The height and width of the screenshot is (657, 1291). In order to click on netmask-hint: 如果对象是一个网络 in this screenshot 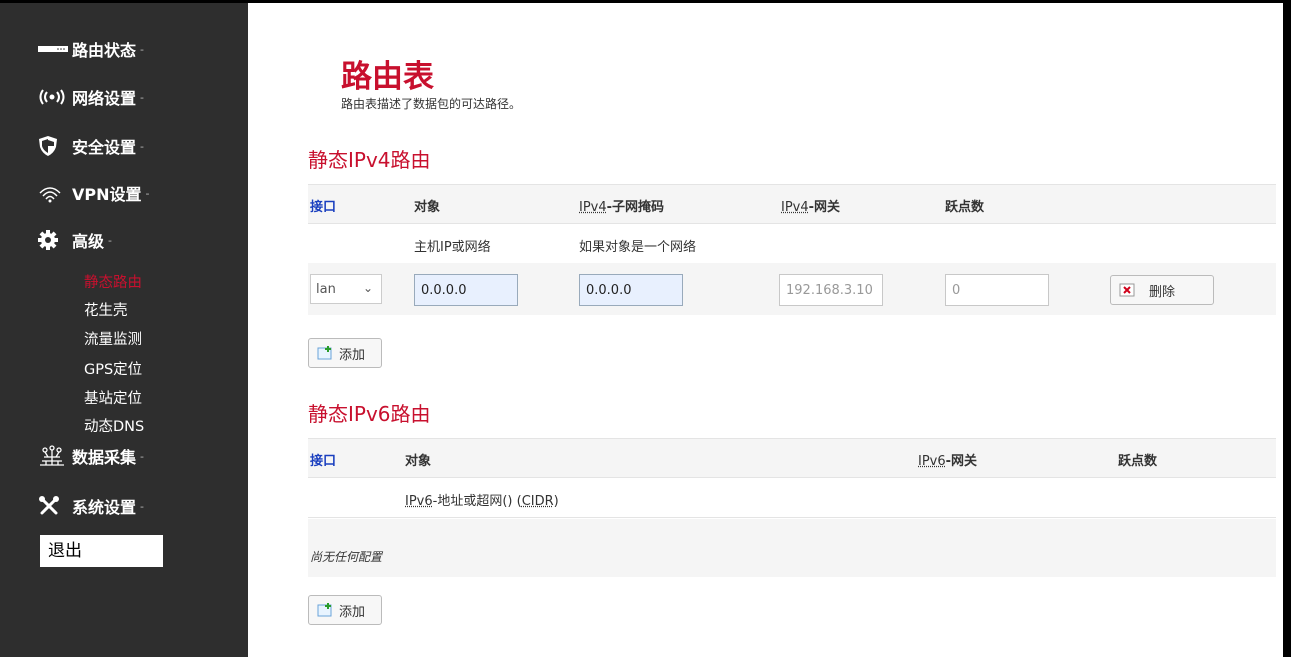, I will do `click(638, 247)`.